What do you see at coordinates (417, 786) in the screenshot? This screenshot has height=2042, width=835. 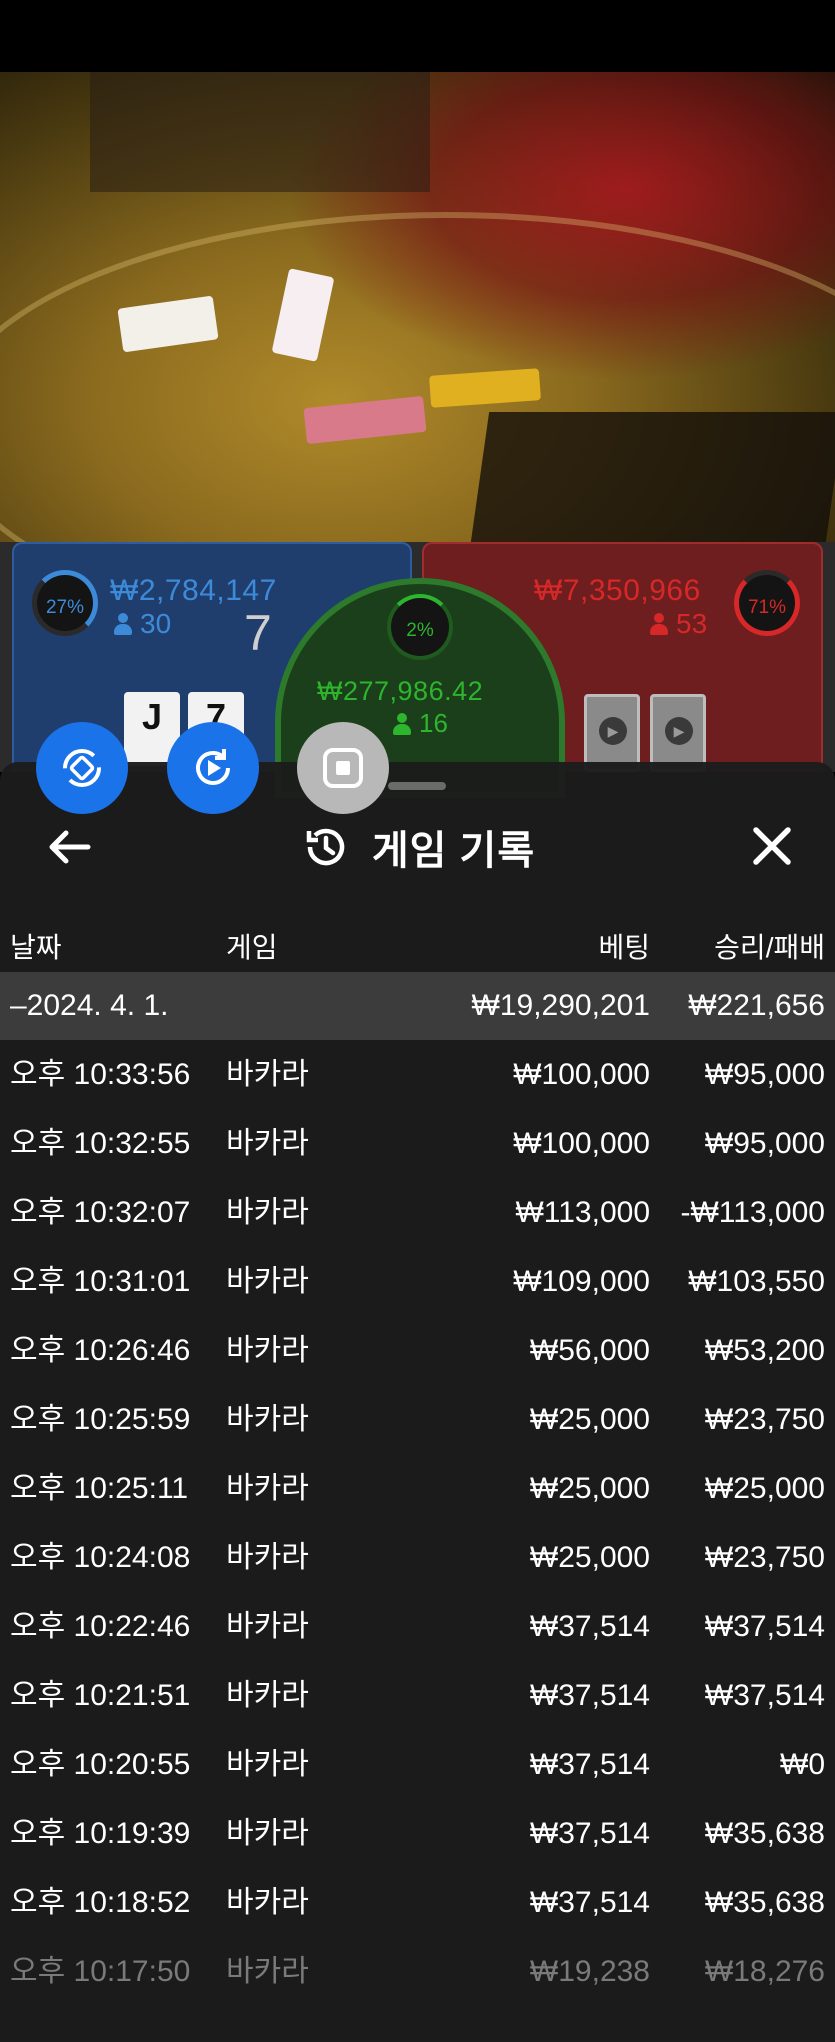 I see `drag-handle` at bounding box center [417, 786].